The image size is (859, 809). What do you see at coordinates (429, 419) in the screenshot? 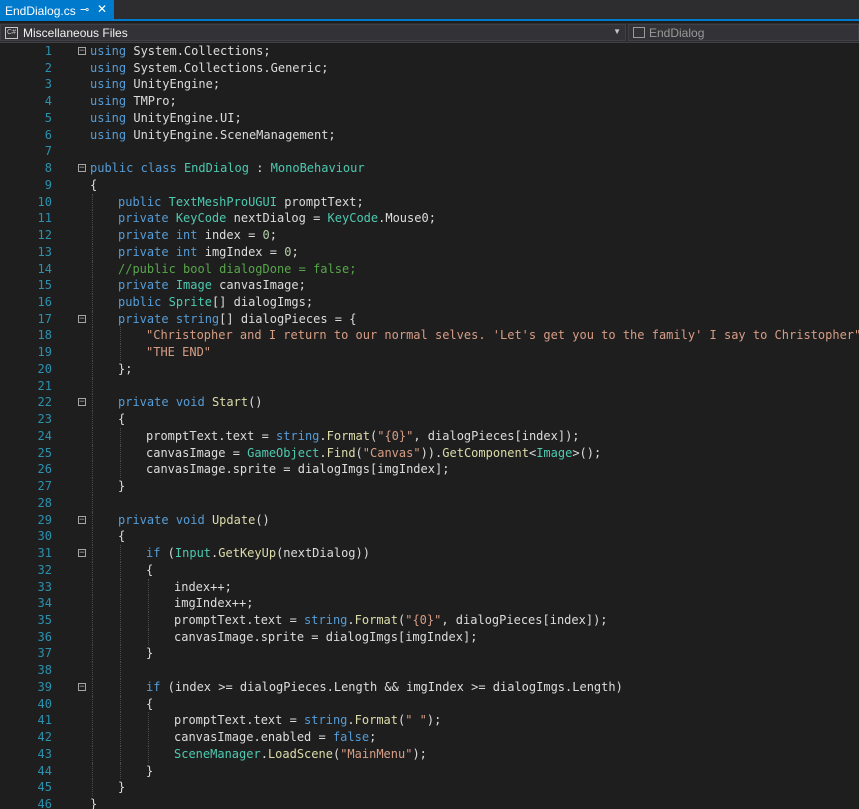
I see `code-line: 23 {` at bounding box center [429, 419].